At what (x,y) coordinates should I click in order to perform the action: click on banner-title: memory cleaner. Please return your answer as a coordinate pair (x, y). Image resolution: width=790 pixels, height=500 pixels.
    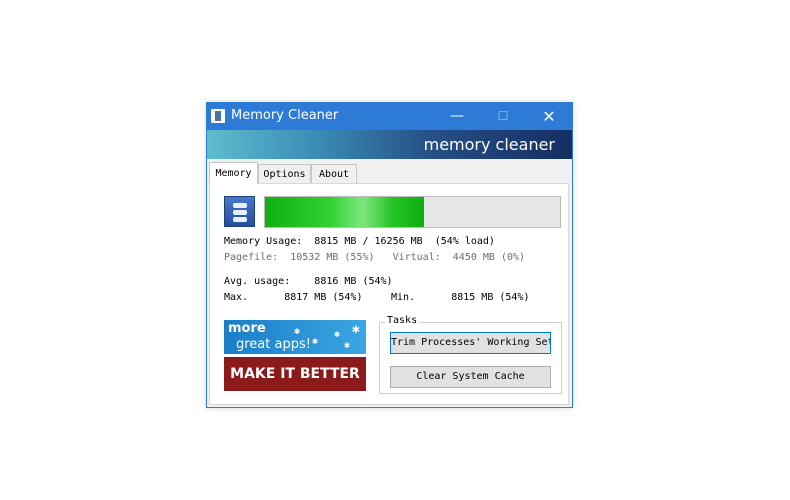
    Looking at the image, I should click on (489, 144).